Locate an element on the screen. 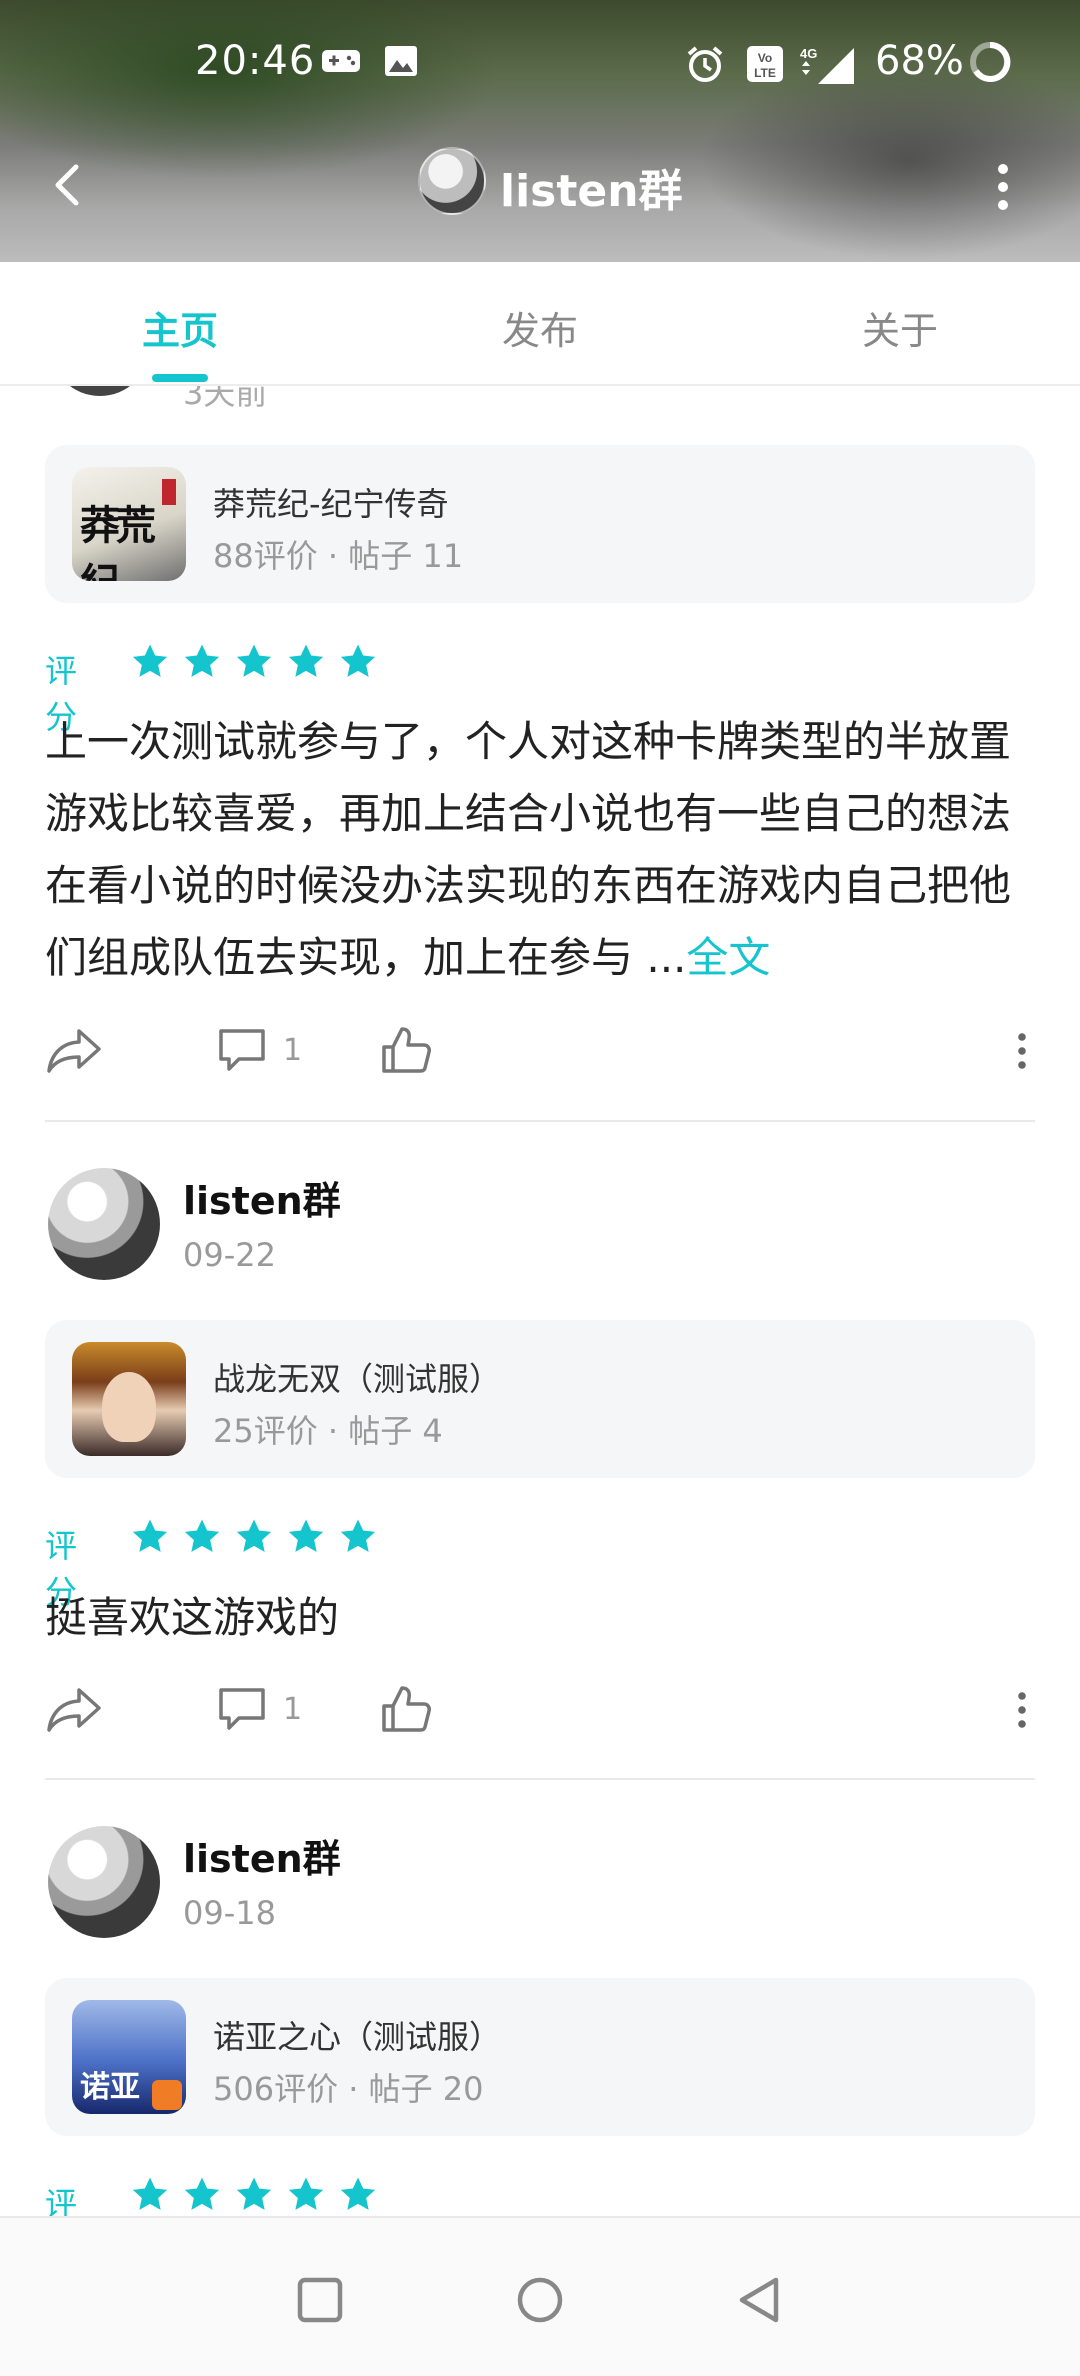 The width and height of the screenshot is (1080, 2376). game-name: 莽荒纪-纪宁传奇 is located at coordinates (331, 504).